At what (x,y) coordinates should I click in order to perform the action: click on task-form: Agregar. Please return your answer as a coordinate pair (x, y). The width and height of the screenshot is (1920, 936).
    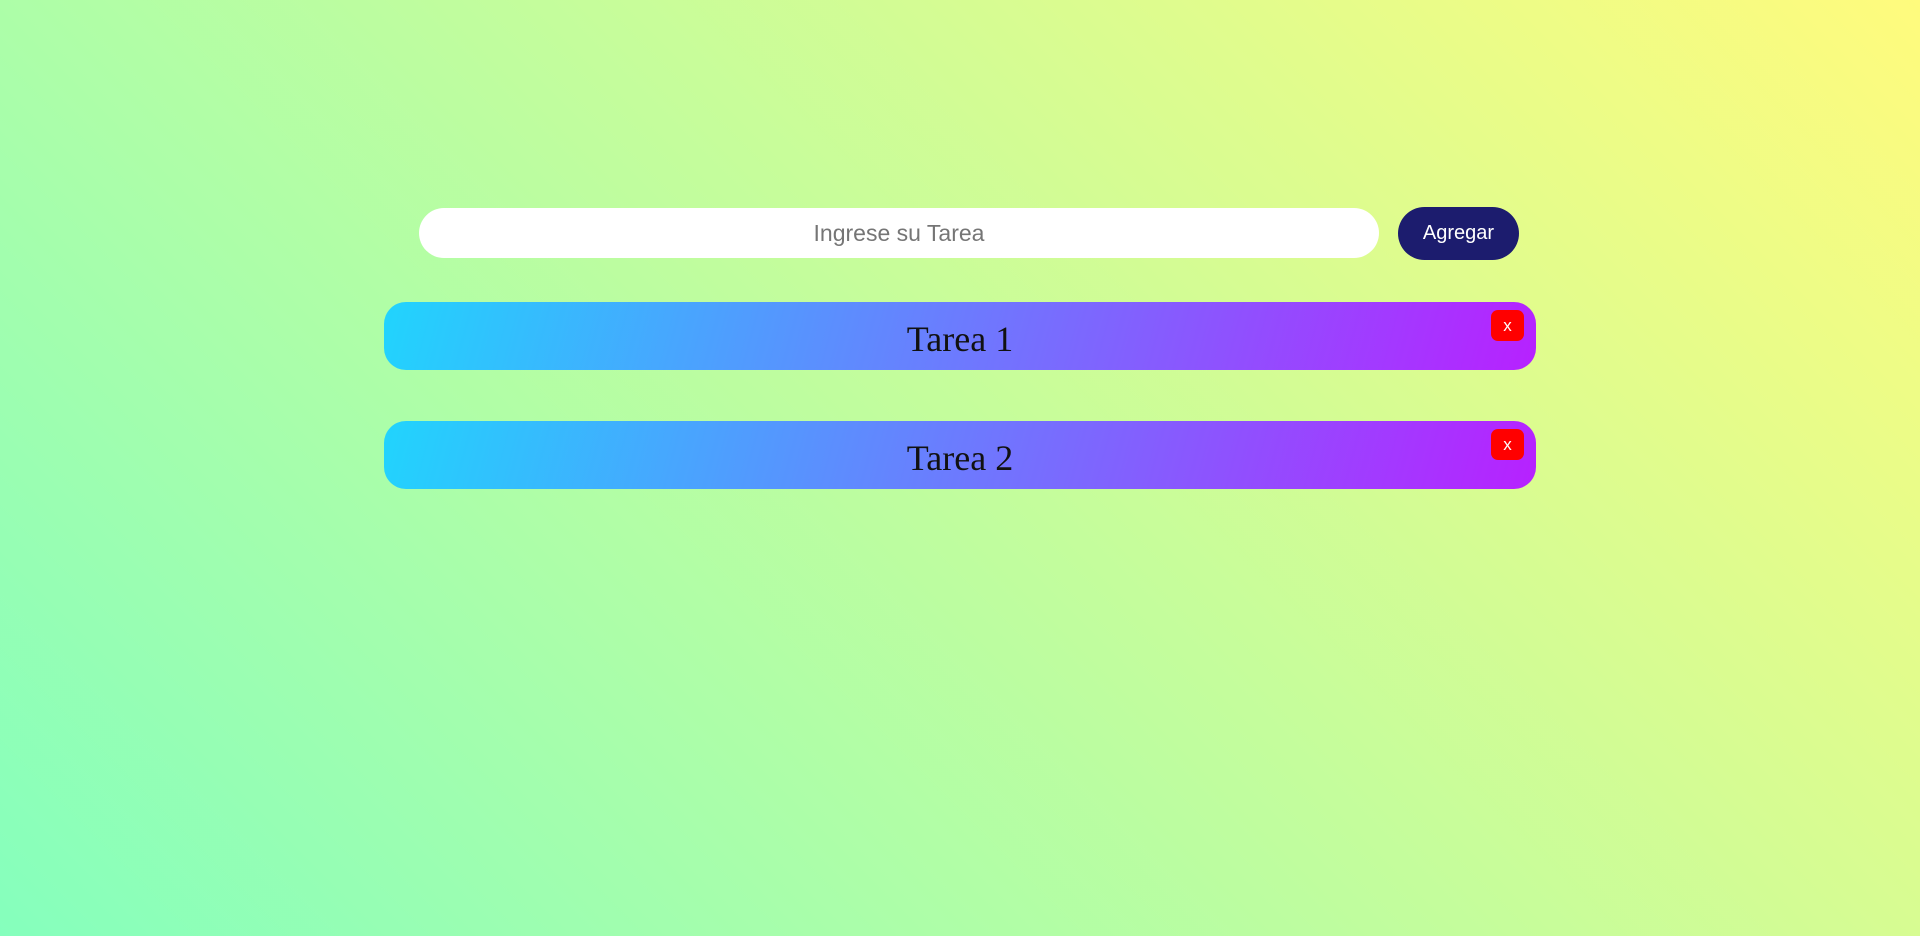
    Looking at the image, I should click on (969, 233).